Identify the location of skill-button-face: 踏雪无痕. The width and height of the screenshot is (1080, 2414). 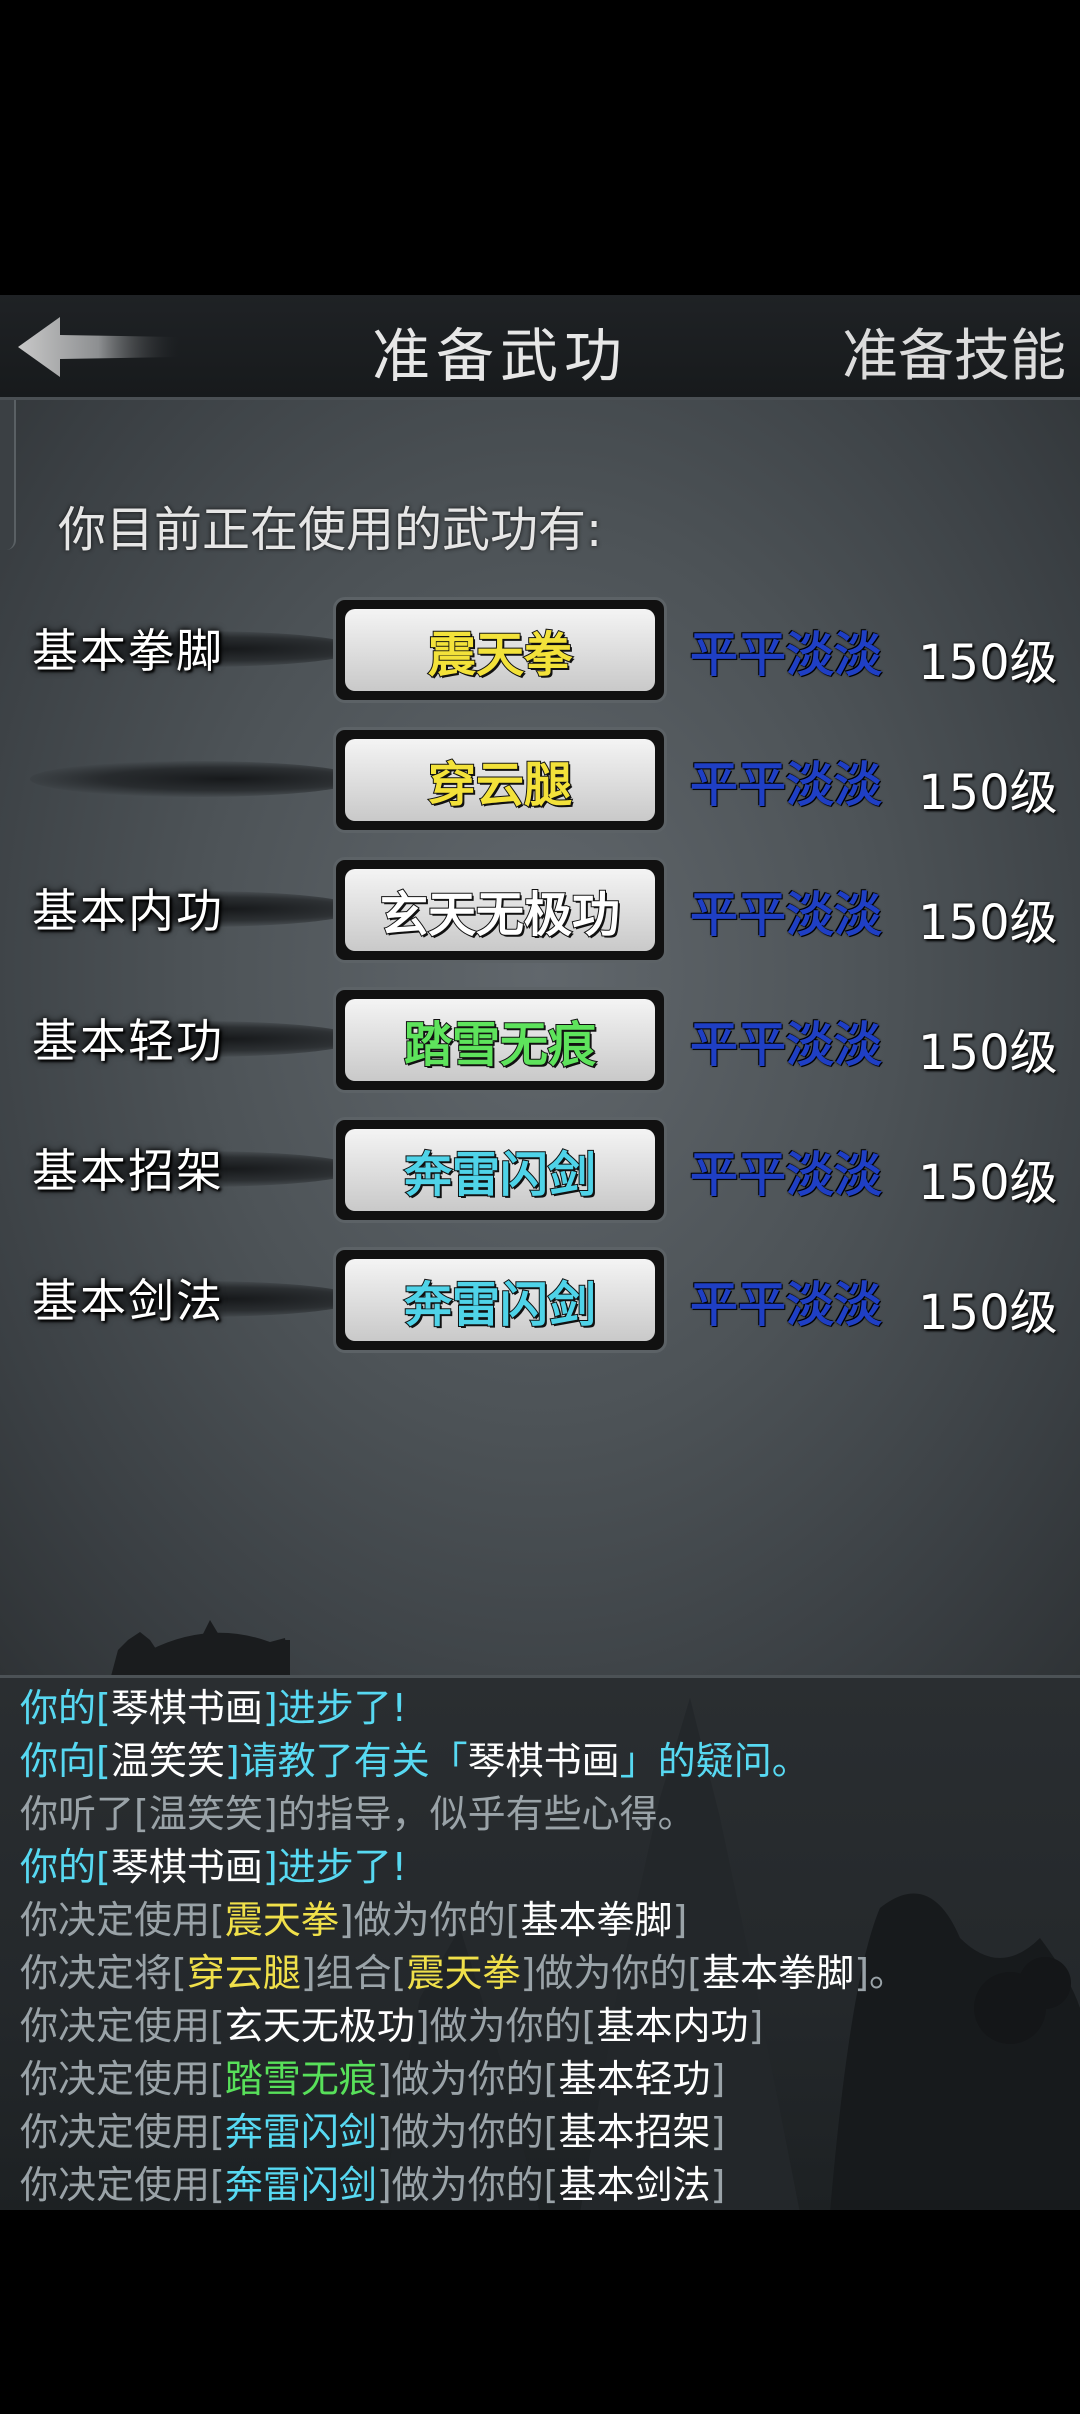
(500, 1040).